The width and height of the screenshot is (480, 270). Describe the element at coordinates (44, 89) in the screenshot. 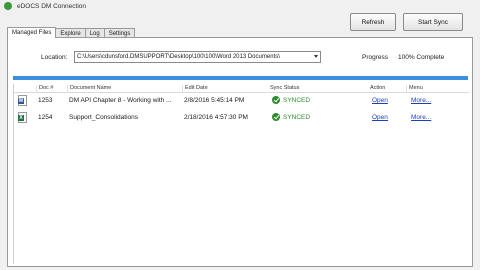

I see `header-doc-number: Doc #` at that location.